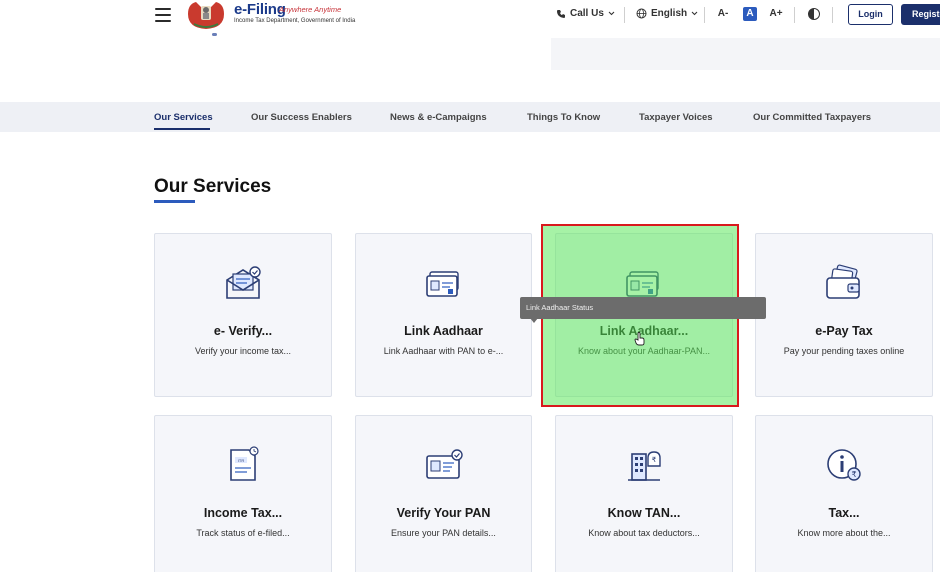 Image resolution: width=940 pixels, height=572 pixels. I want to click on contrast-toggle-icon, so click(814, 14).